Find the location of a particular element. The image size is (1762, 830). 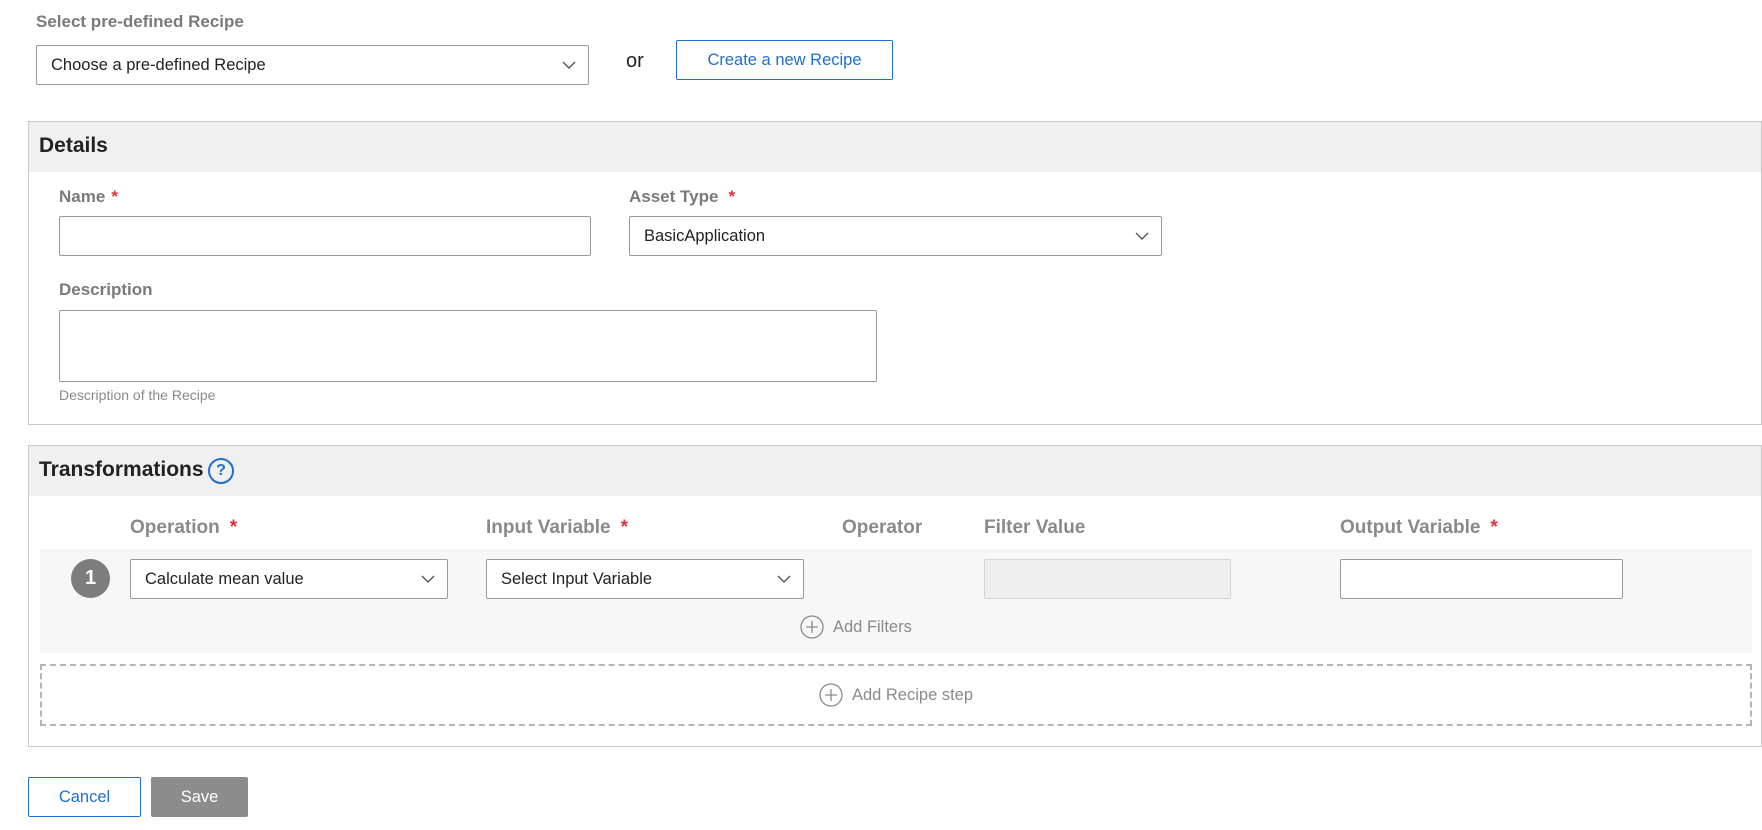

add-recipe-step-button: Add Recipe step is located at coordinates (896, 695).